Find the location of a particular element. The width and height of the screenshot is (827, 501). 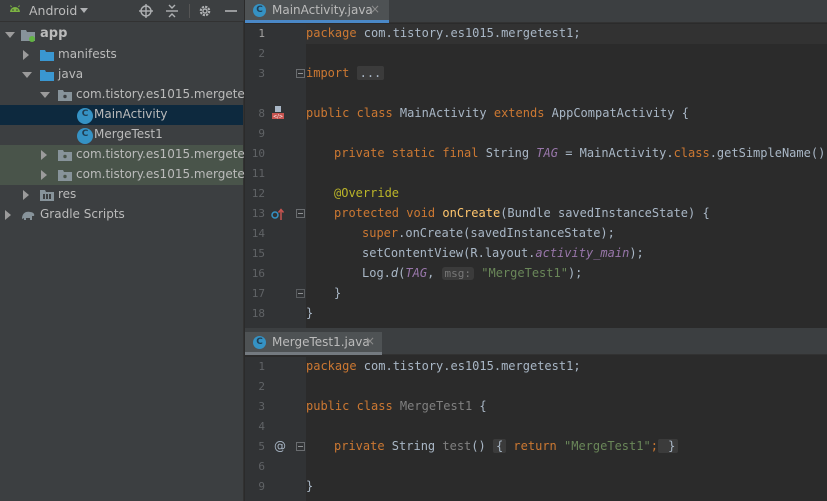

tree-node-package-test: com.tistory.es1015.mergetest1 is located at coordinates (131, 175).